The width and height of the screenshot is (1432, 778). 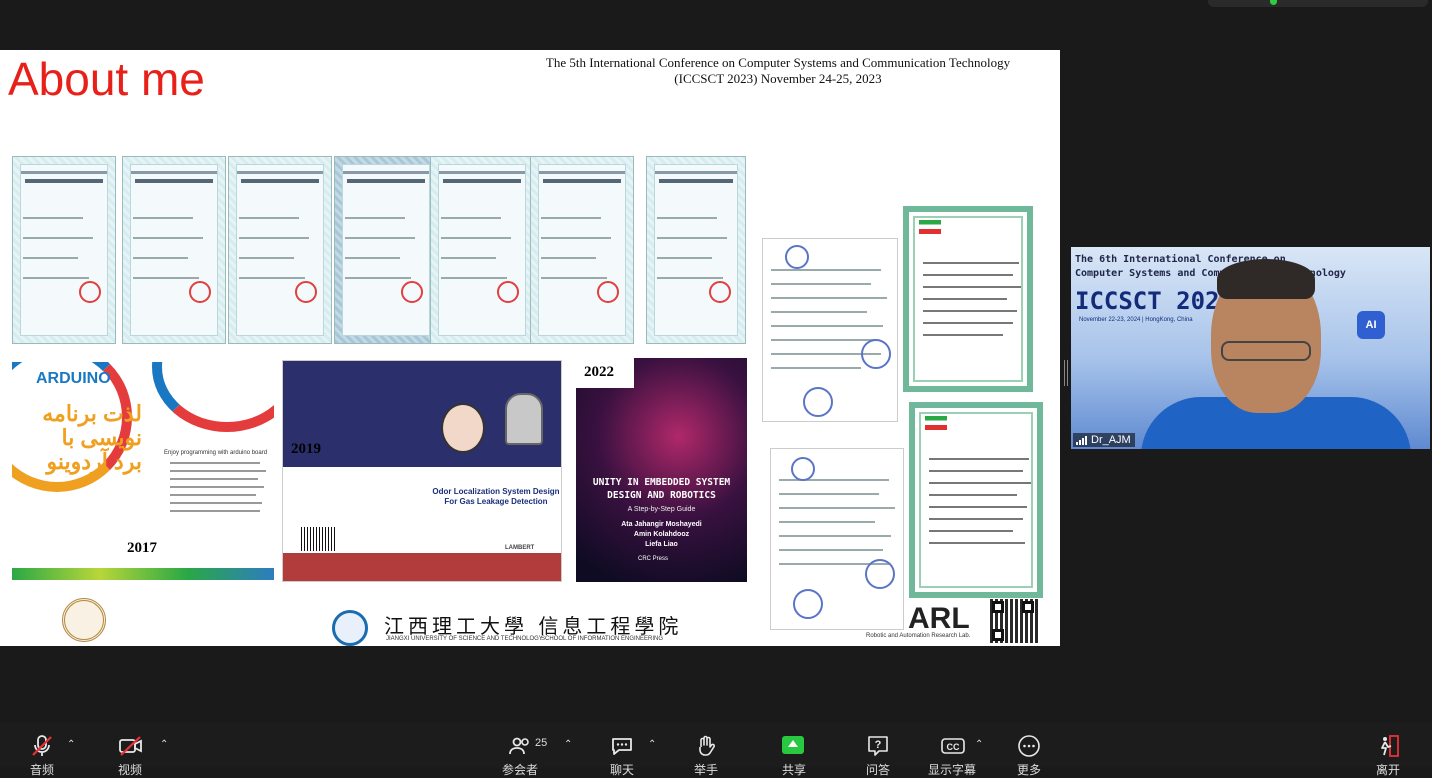 What do you see at coordinates (524, 419) in the screenshot?
I see `robot-illustration` at bounding box center [524, 419].